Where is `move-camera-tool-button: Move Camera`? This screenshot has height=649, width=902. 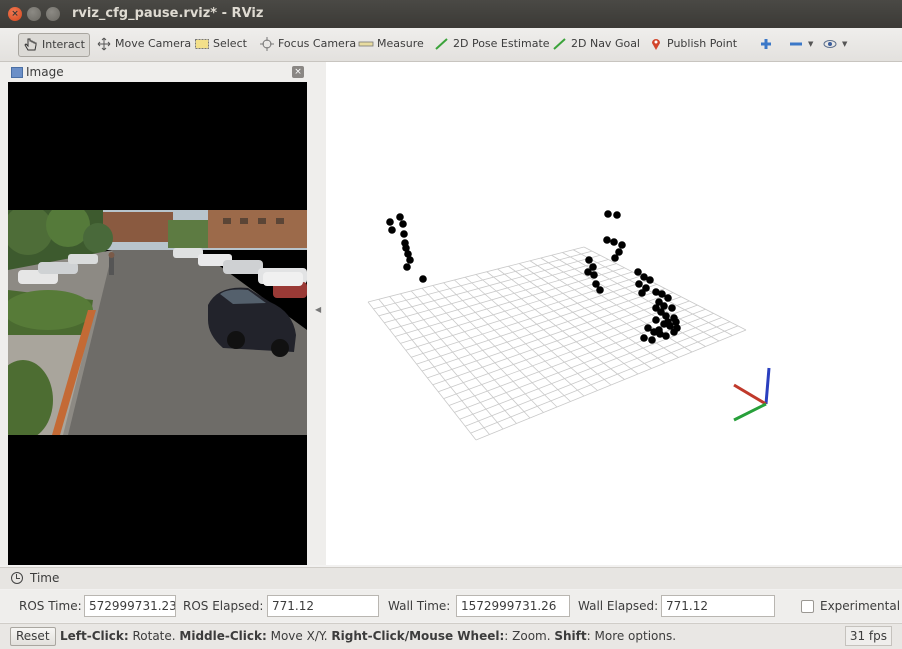
move-camera-tool-button: Move Camera is located at coordinates (143, 45).